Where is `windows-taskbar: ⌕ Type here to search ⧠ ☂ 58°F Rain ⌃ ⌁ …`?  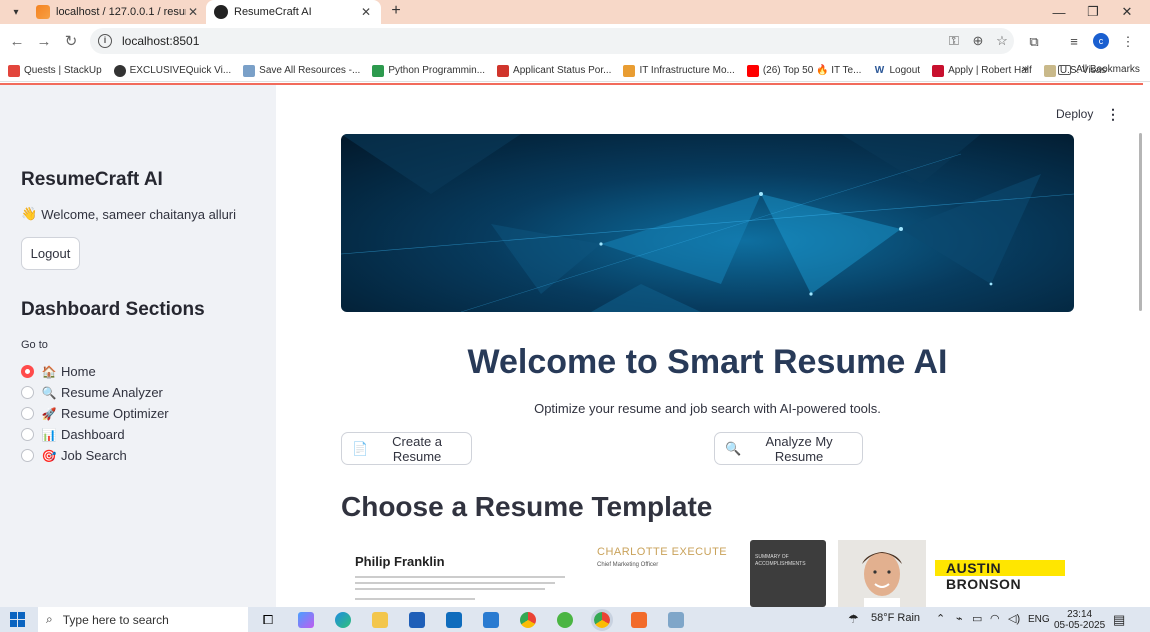 windows-taskbar: ⌕ Type here to search ⧠ ☂ 58°F Rain ⌃ ⌁ … is located at coordinates (575, 619).